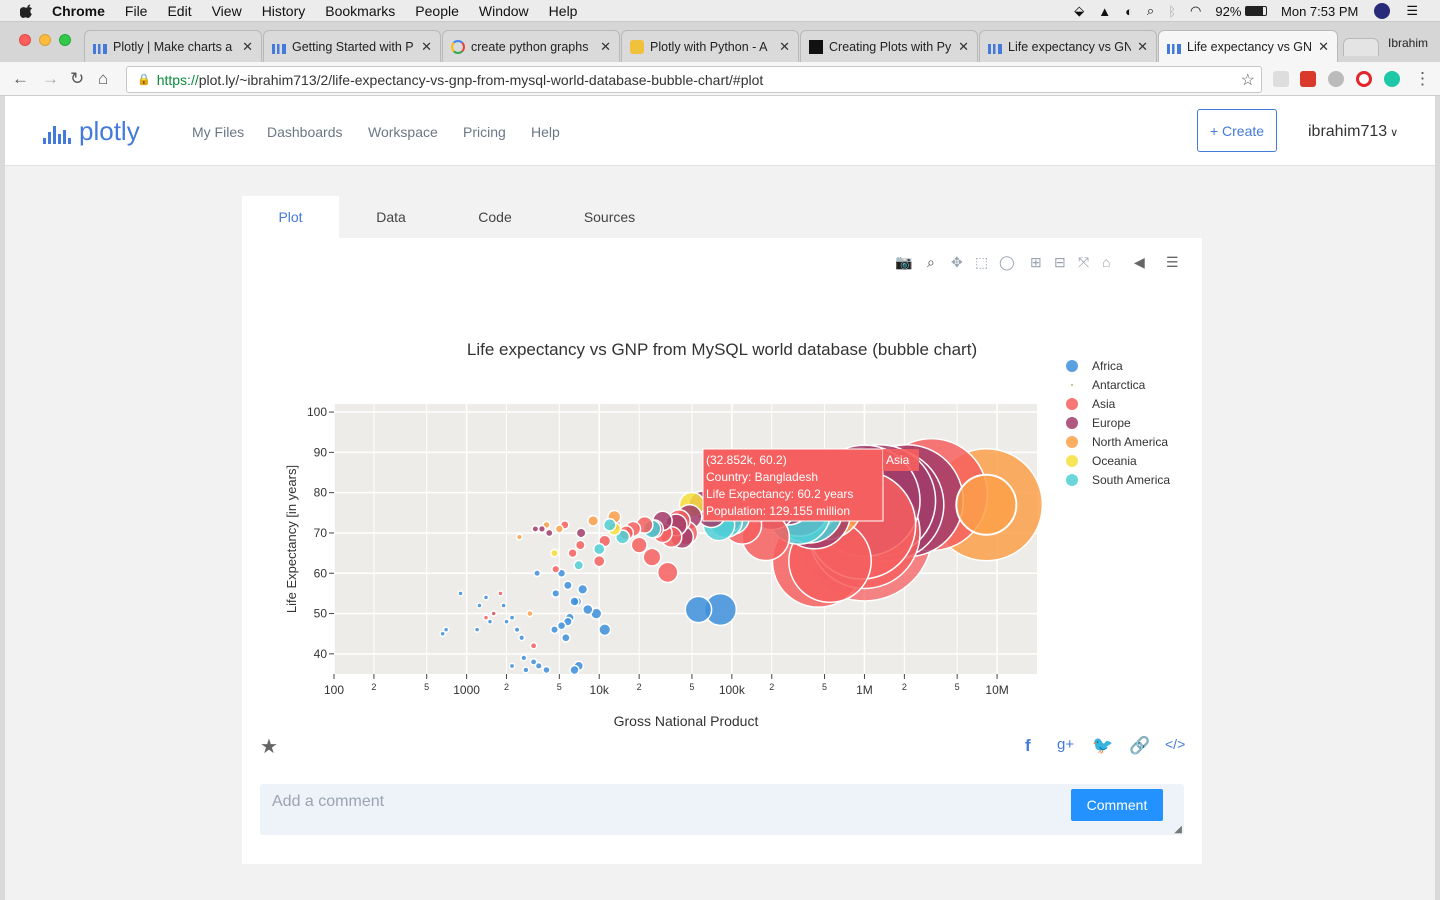 The image size is (1440, 900). What do you see at coordinates (50, 79) in the screenshot?
I see `forward-arrow-icon: →` at bounding box center [50, 79].